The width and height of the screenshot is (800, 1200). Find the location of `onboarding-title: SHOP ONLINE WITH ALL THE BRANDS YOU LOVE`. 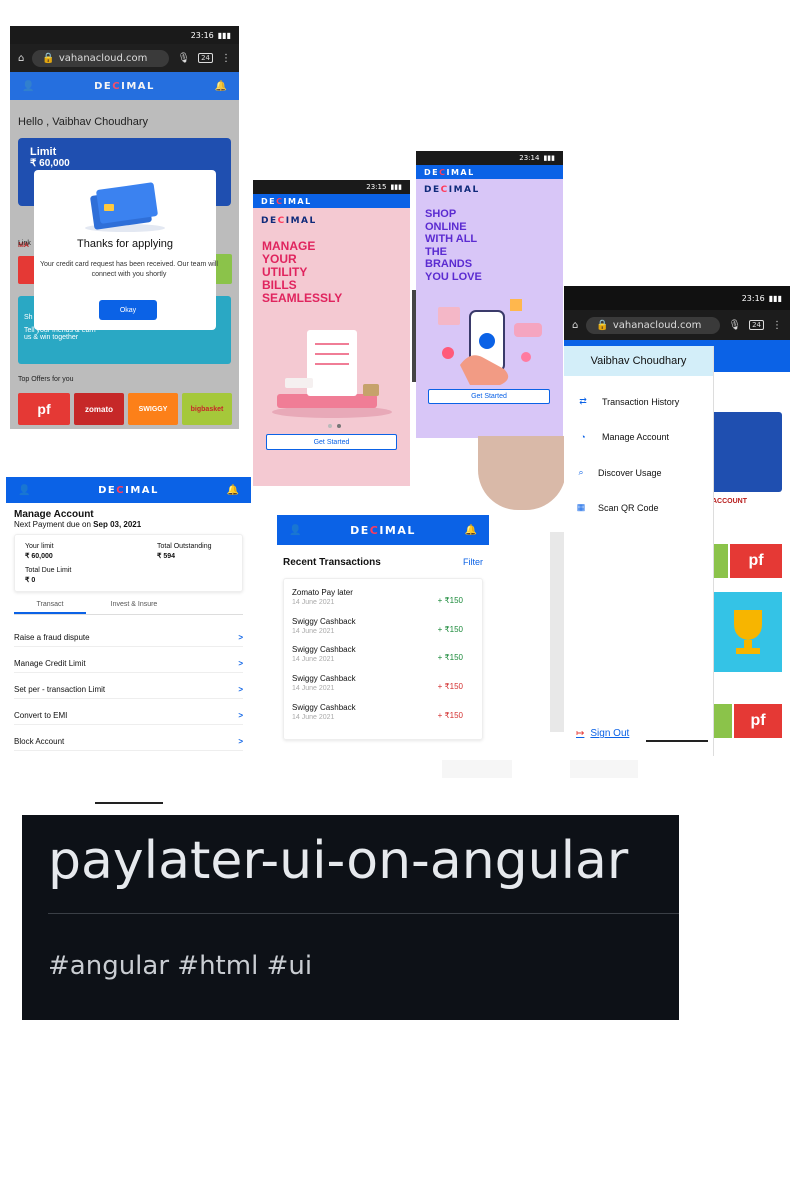

onboarding-title: SHOP ONLINE WITH ALL THE BRANDS YOU LOVE is located at coordinates (453, 245).